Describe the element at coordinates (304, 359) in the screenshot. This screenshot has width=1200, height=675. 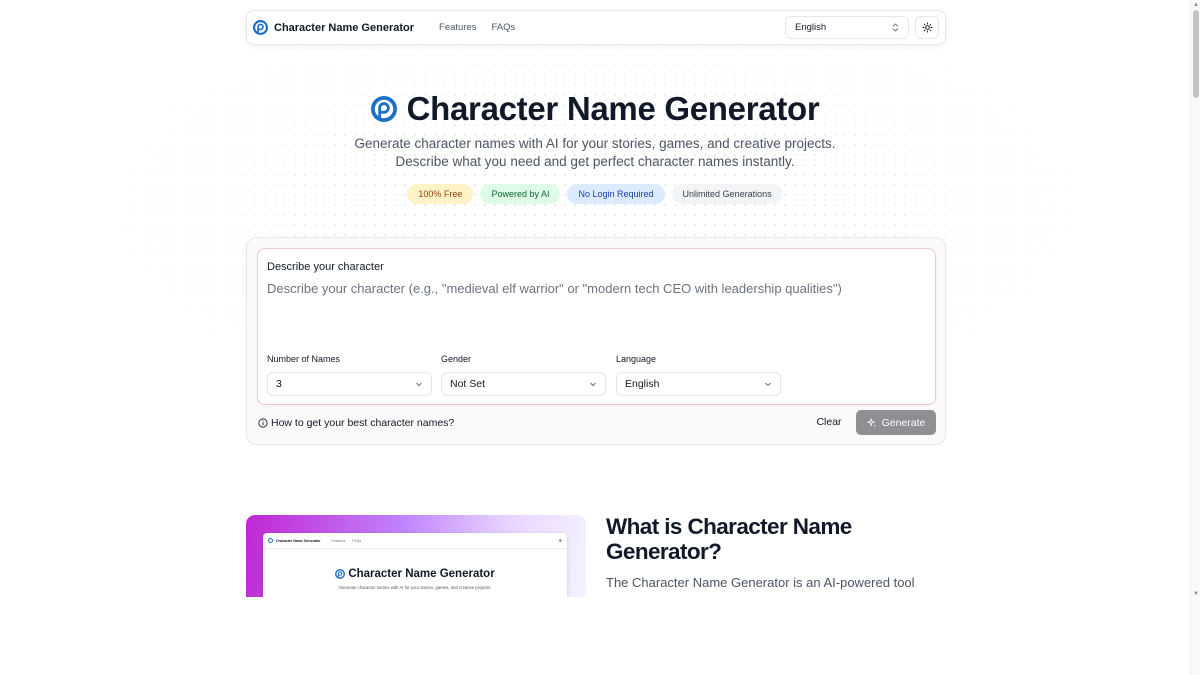
I see `count-label: Number of Names` at that location.